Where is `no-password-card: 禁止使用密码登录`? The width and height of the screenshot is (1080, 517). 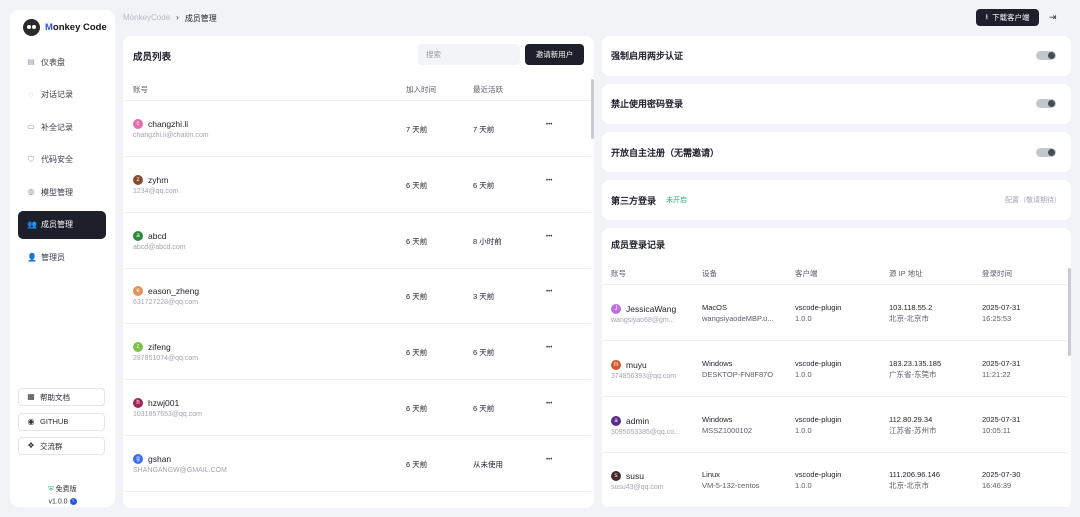 no-password-card: 禁止使用密码登录 is located at coordinates (836, 104).